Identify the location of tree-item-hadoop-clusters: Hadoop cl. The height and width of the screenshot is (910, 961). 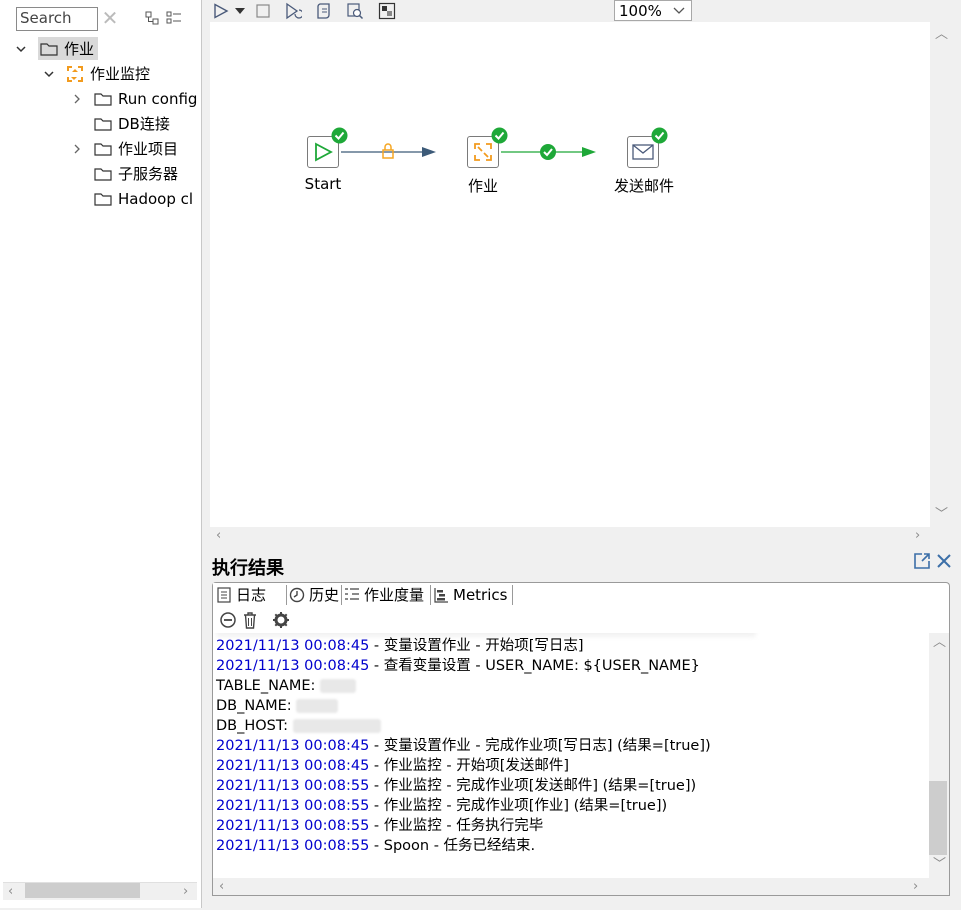
(134, 198).